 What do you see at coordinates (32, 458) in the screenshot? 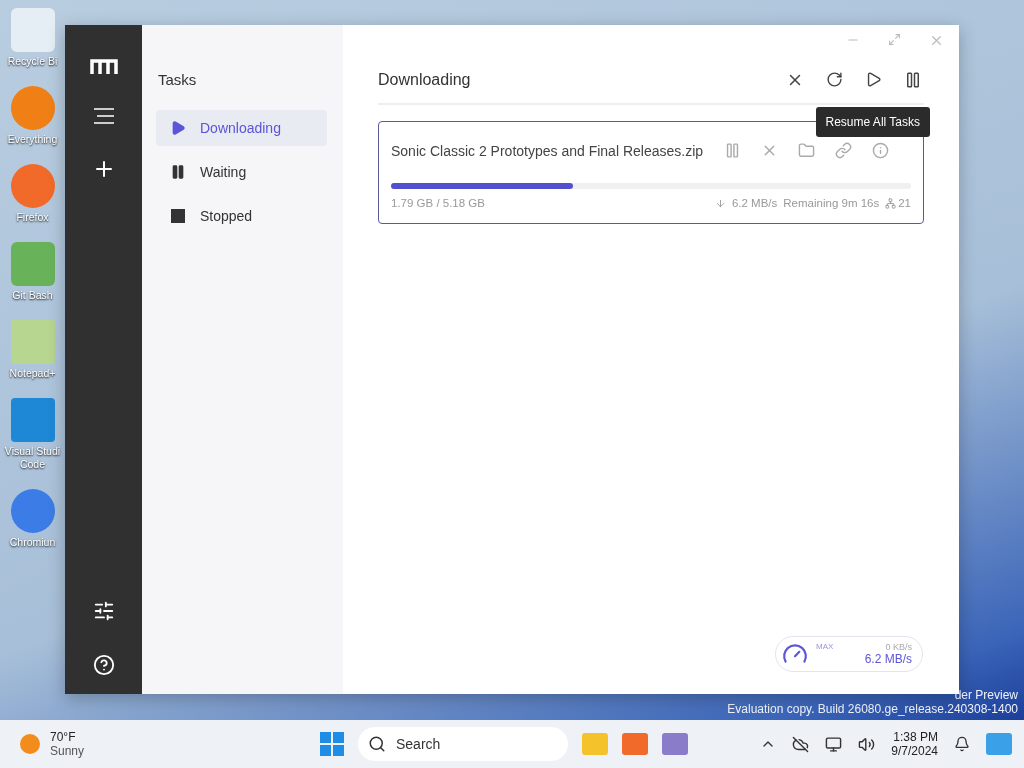
I see `desktop-icon-label: Visual Studi Code` at bounding box center [32, 458].